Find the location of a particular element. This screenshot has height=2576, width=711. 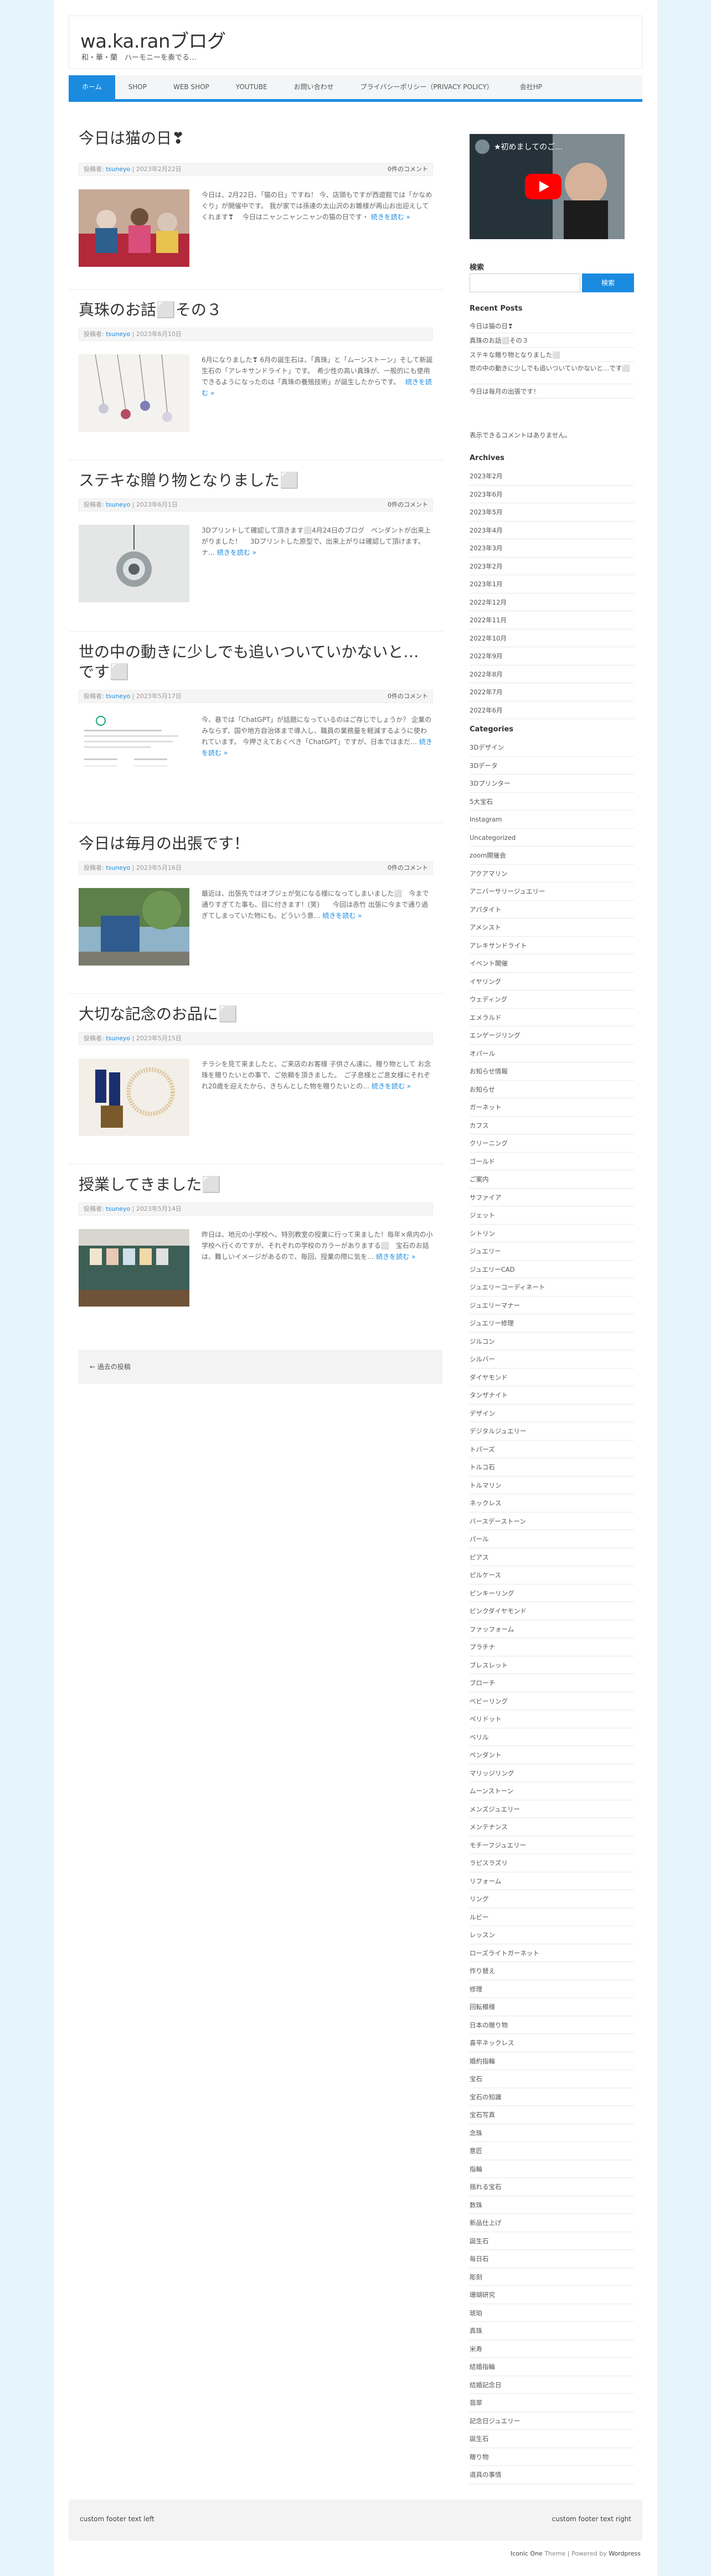

category-link: パール is located at coordinates (552, 1539).